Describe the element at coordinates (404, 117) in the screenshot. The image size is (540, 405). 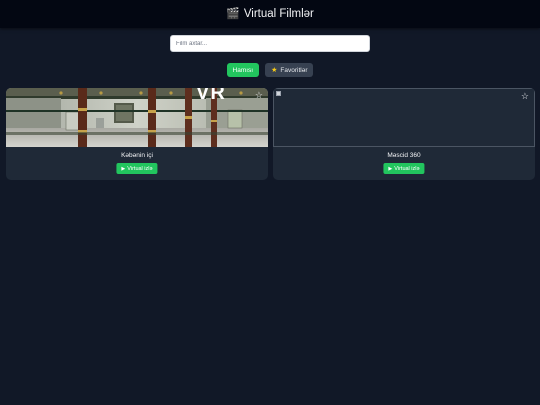
I see `film-thumbnail: ☆` at that location.